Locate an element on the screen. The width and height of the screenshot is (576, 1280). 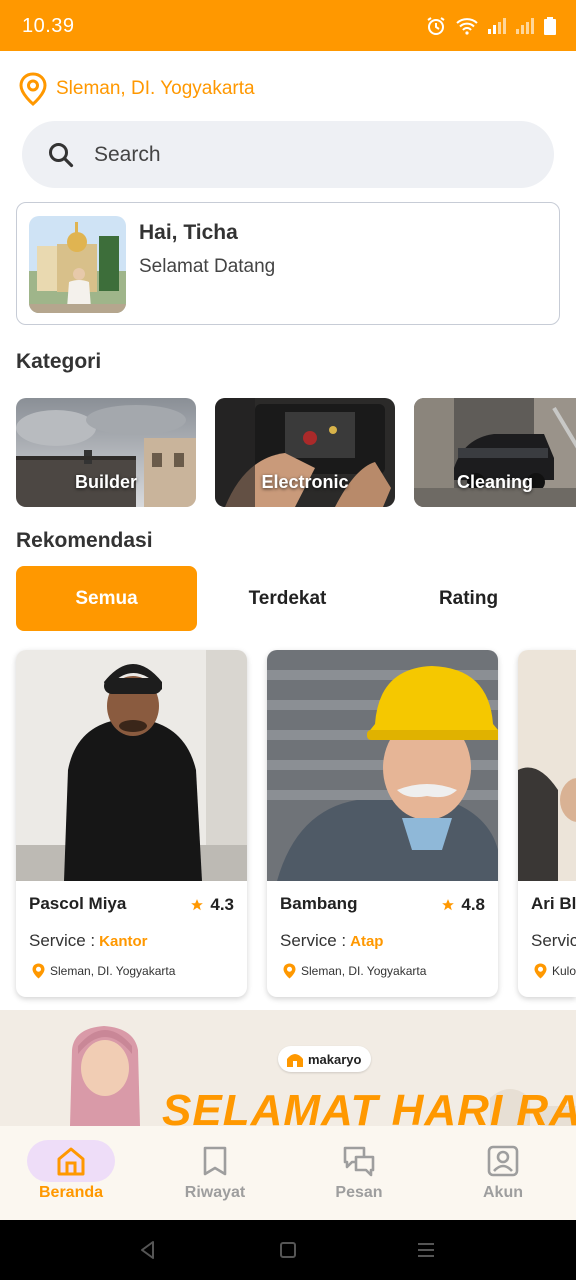
menu-icon is located at coordinates (426, 1250).